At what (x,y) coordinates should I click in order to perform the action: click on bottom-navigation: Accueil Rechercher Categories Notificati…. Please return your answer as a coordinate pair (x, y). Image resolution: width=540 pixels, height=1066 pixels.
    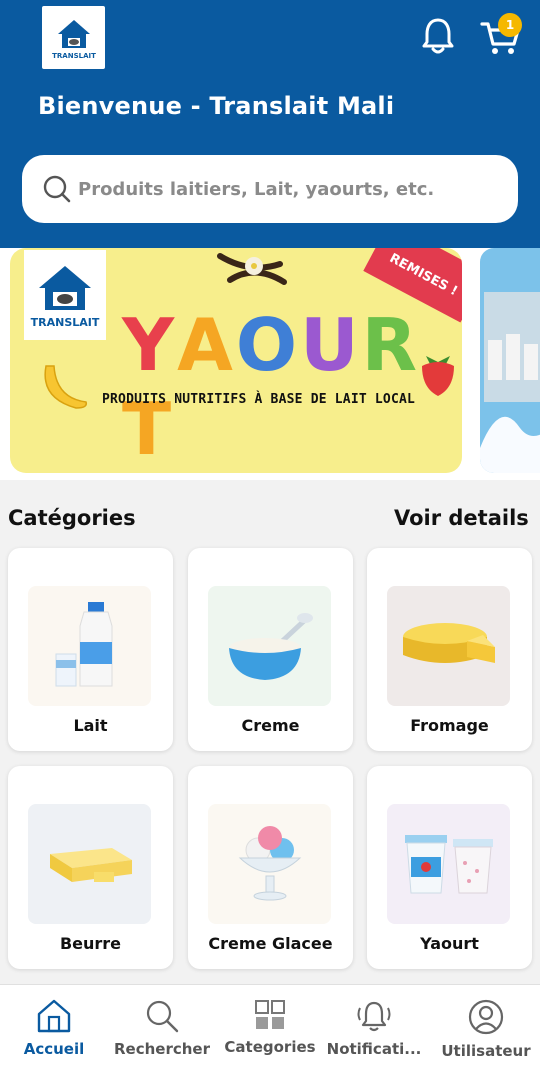
    Looking at the image, I should click on (270, 1025).